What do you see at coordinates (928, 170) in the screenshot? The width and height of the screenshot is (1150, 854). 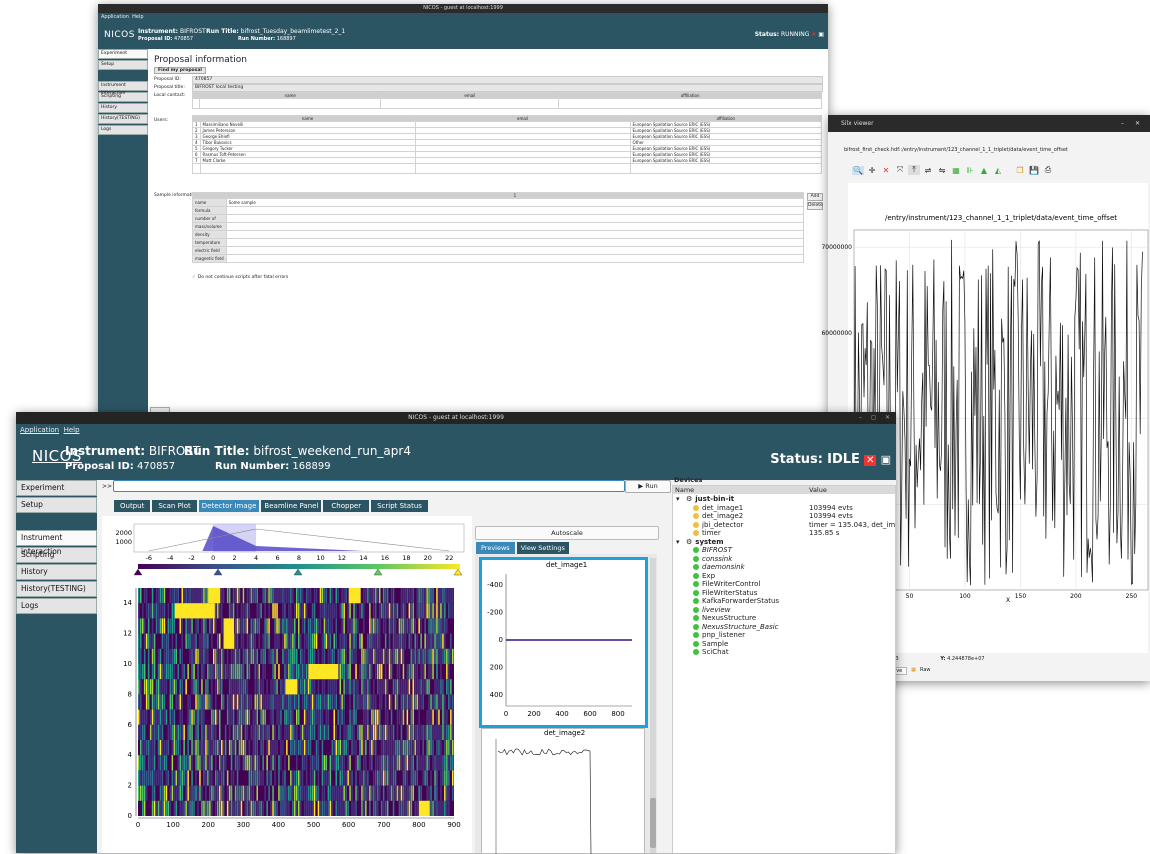 I see `x-log-icon: ⇌` at bounding box center [928, 170].